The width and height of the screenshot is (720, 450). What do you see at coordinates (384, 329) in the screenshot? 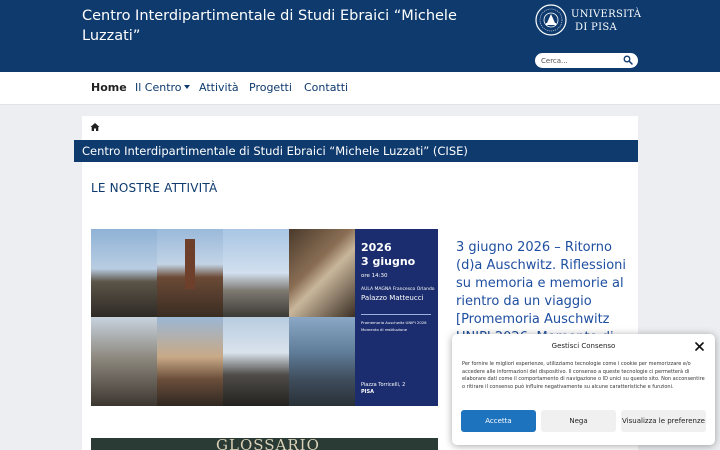
I see `poster-momento: Momento di restituzione` at bounding box center [384, 329].